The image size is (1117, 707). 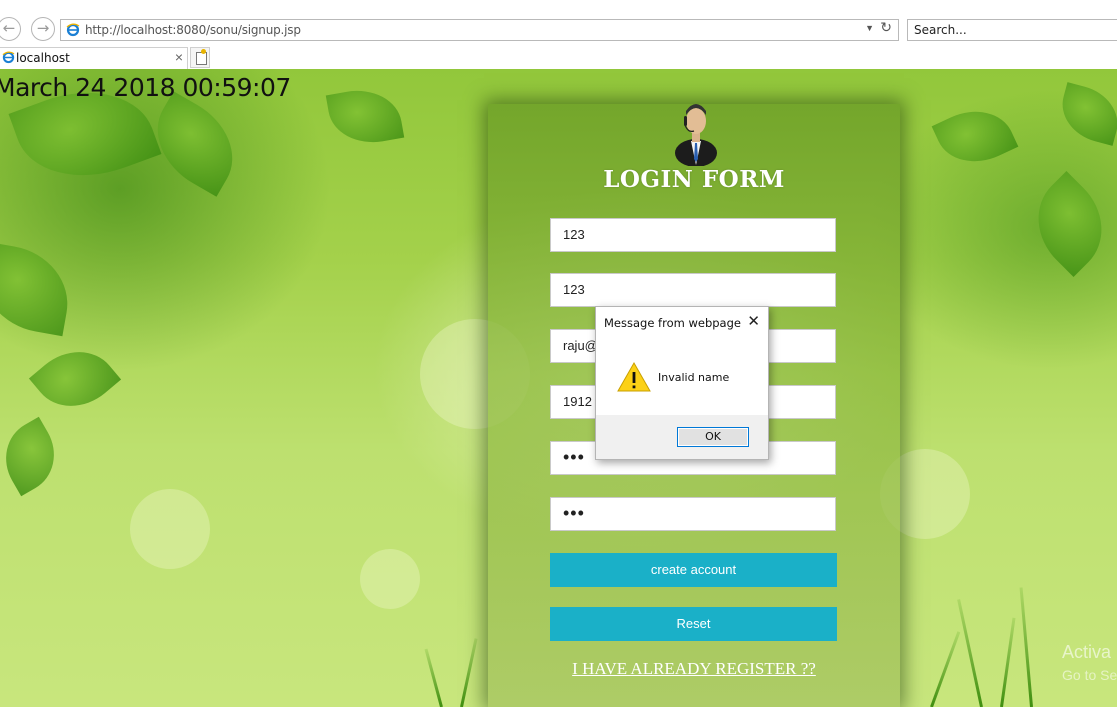 I want to click on form-title: LOGIN FORM, so click(x=694, y=179).